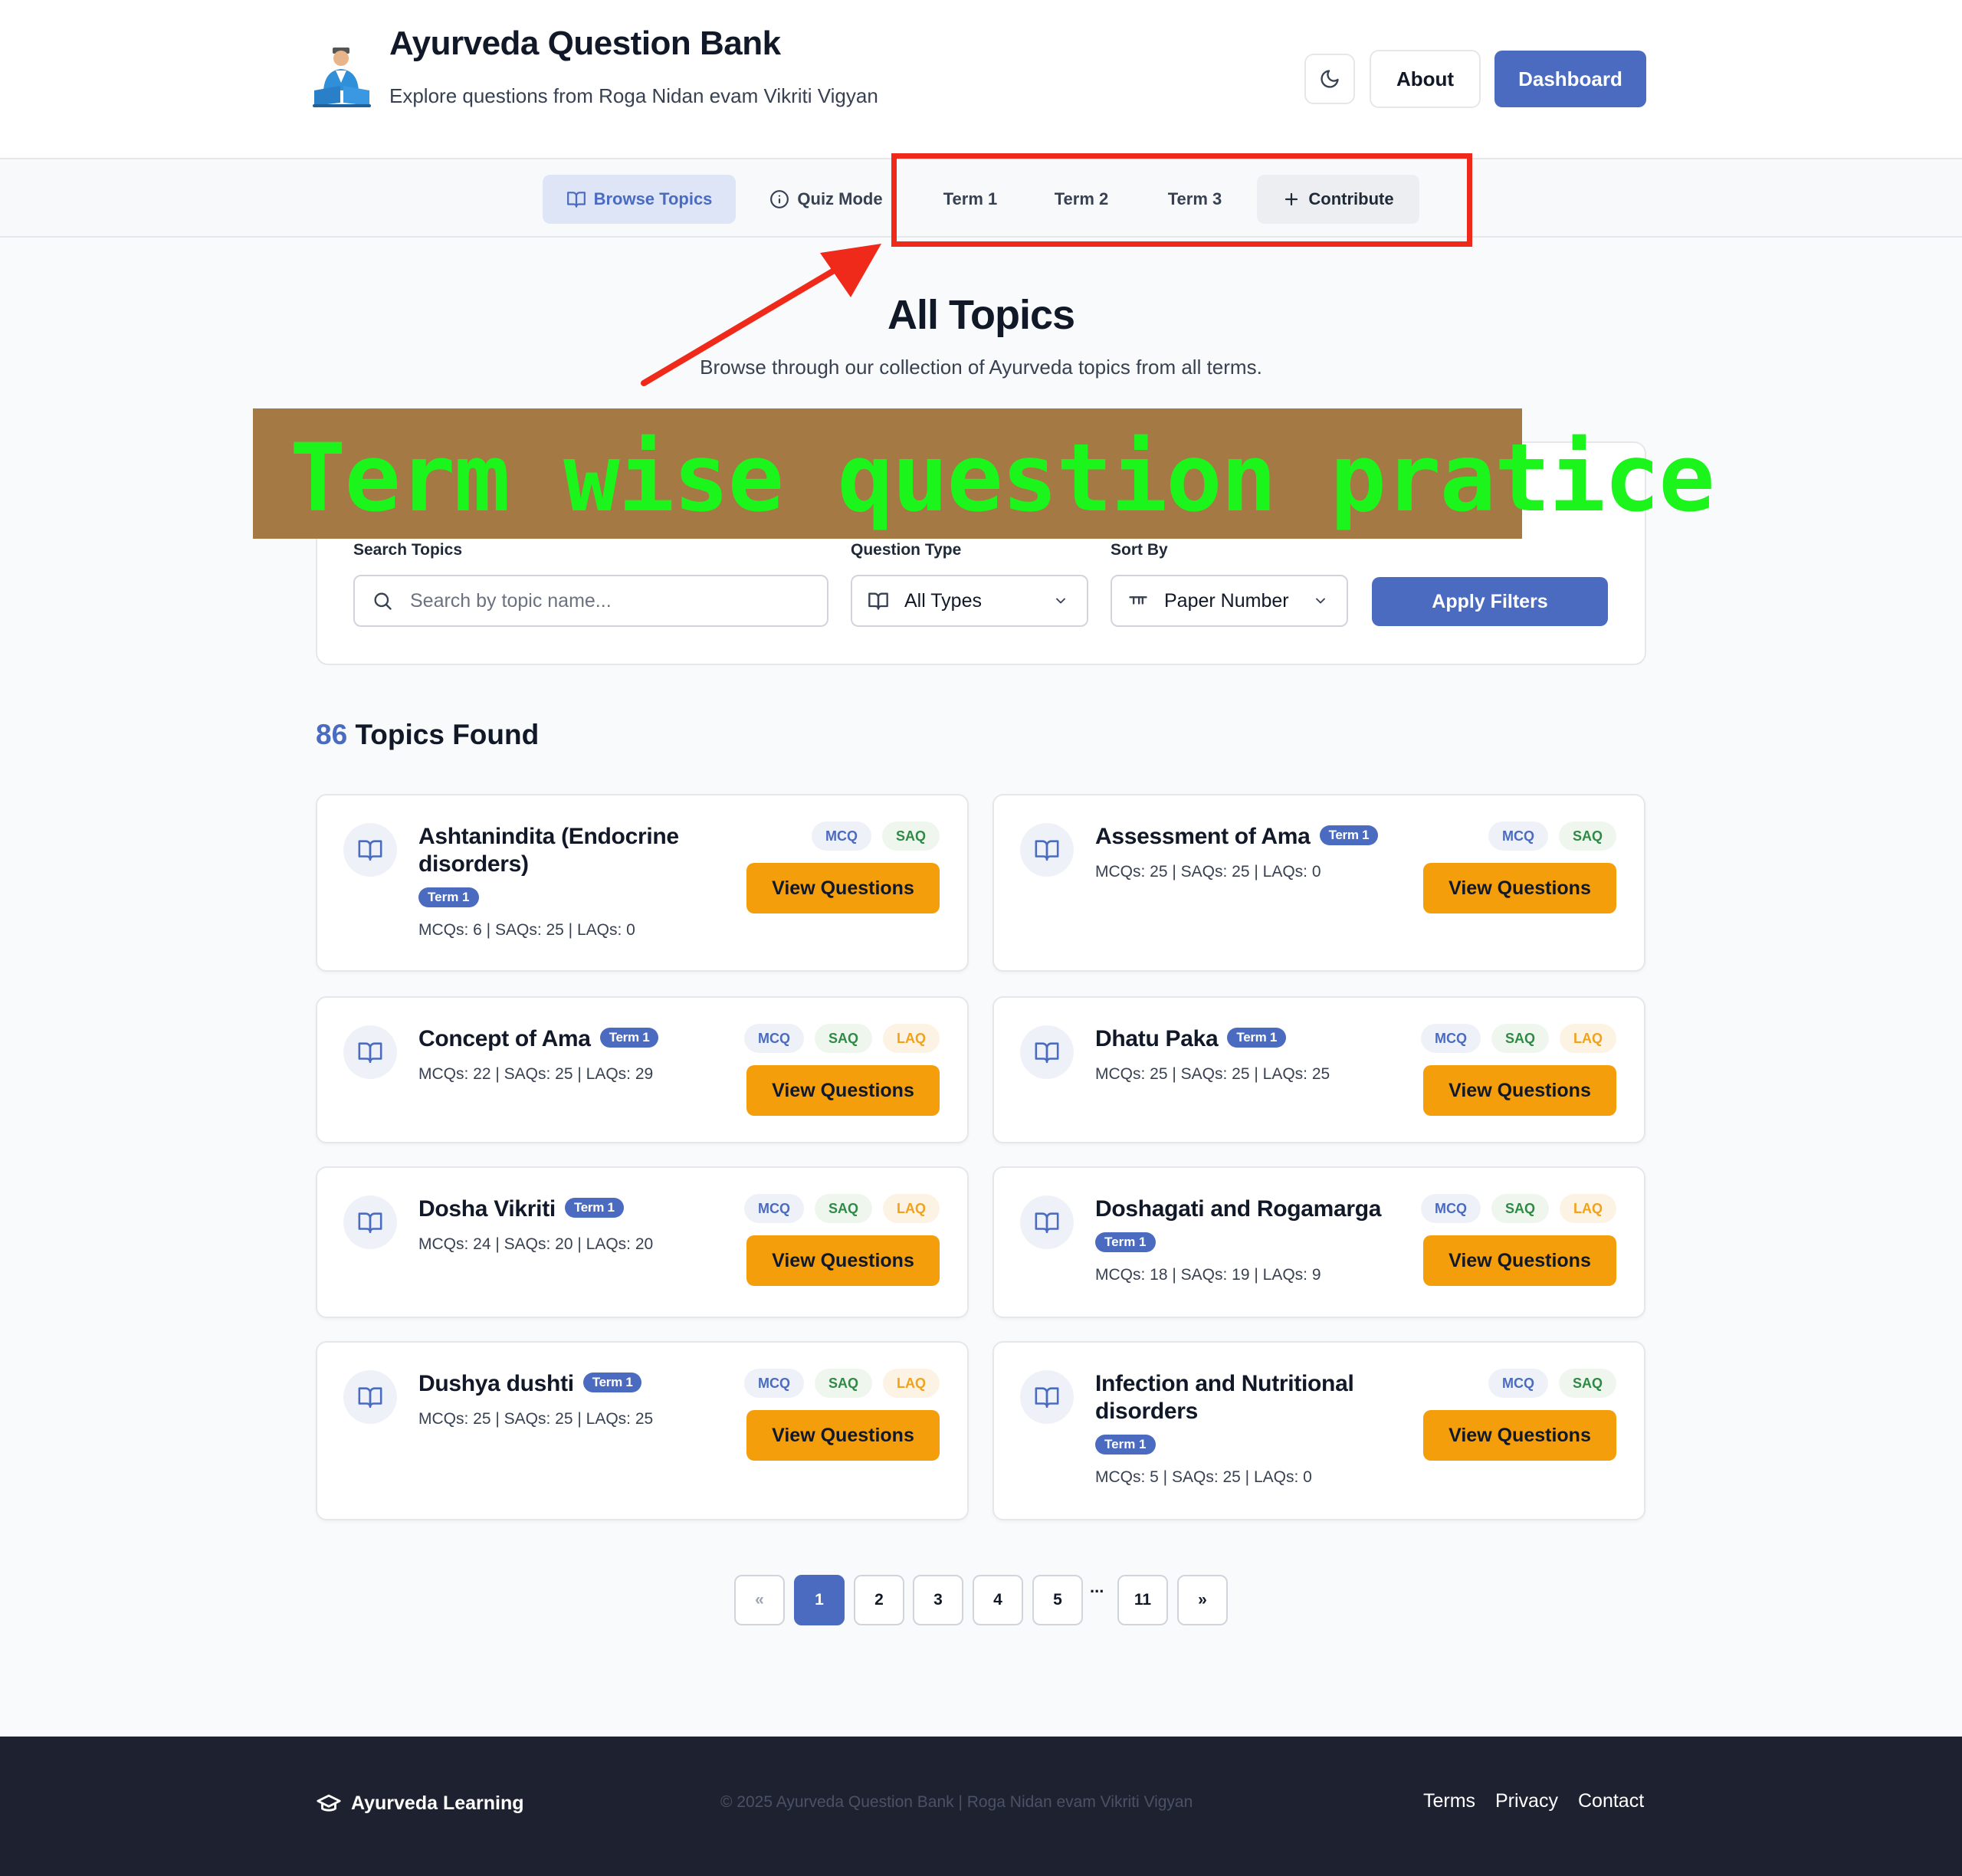 Image resolution: width=1962 pixels, height=1876 pixels. What do you see at coordinates (1320, 601) in the screenshot?
I see `chevron-down-icon` at bounding box center [1320, 601].